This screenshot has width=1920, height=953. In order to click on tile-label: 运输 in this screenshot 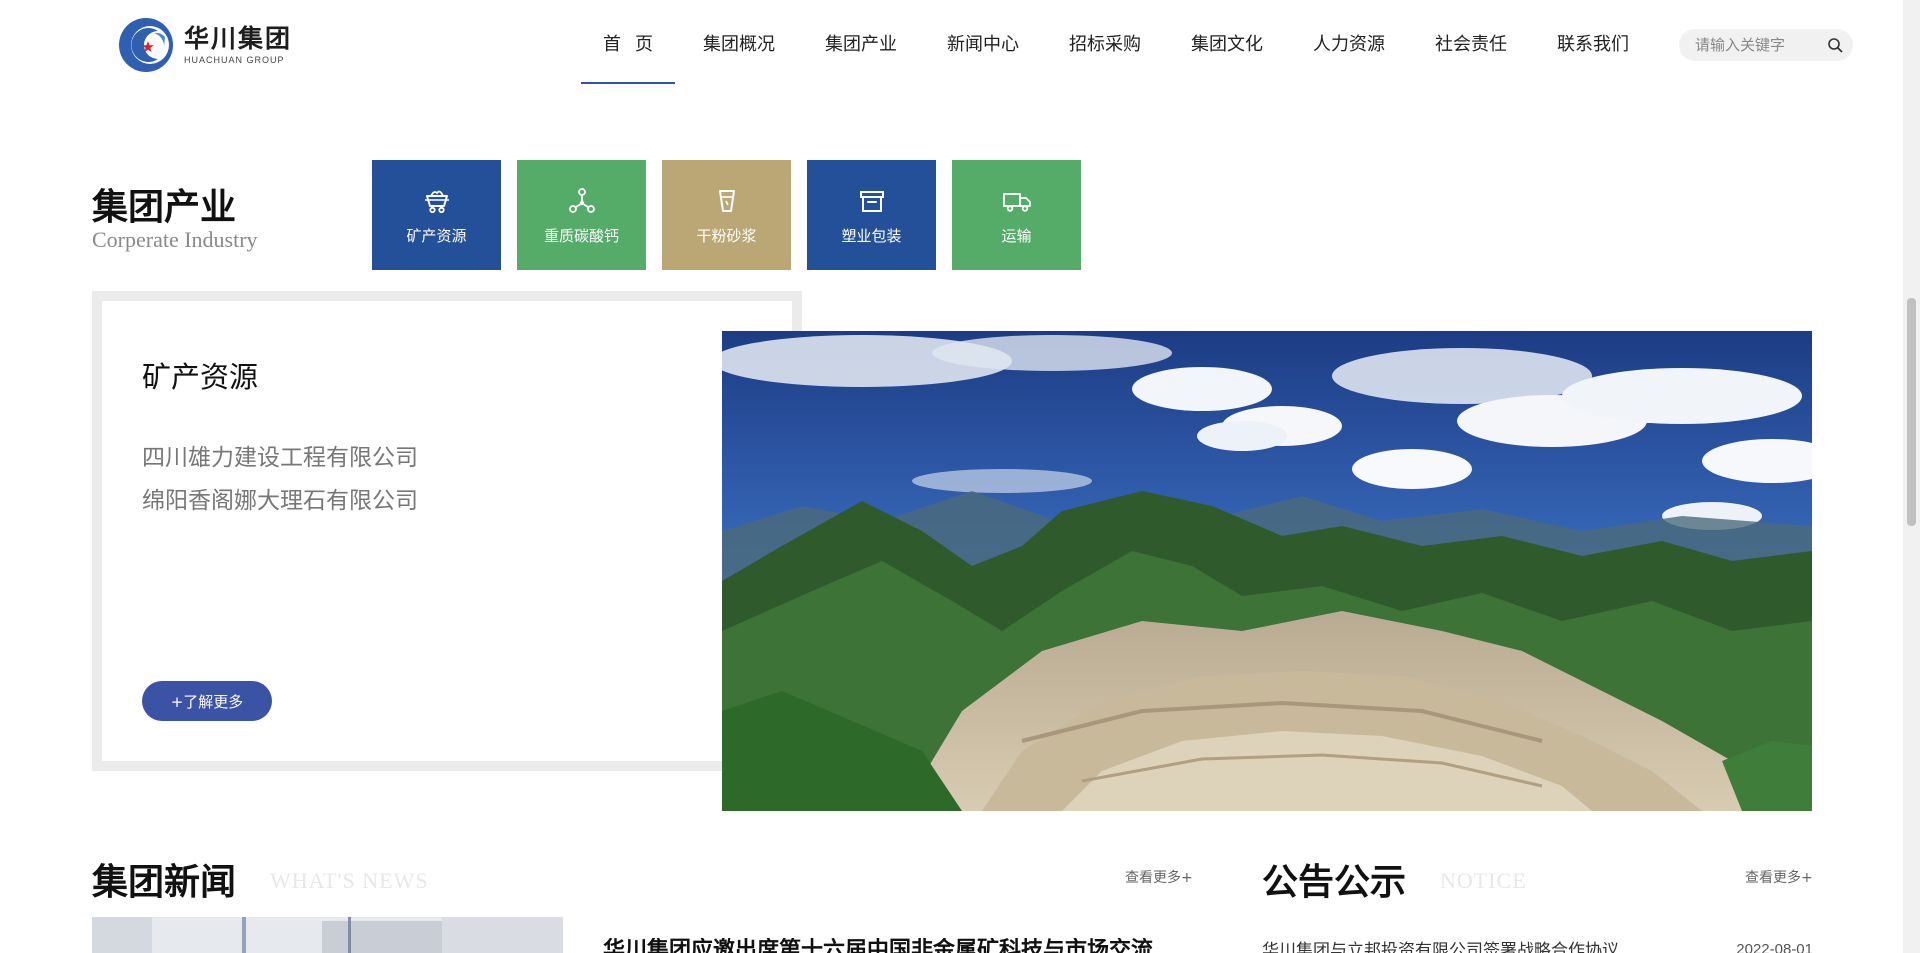, I will do `click(1016, 235)`.